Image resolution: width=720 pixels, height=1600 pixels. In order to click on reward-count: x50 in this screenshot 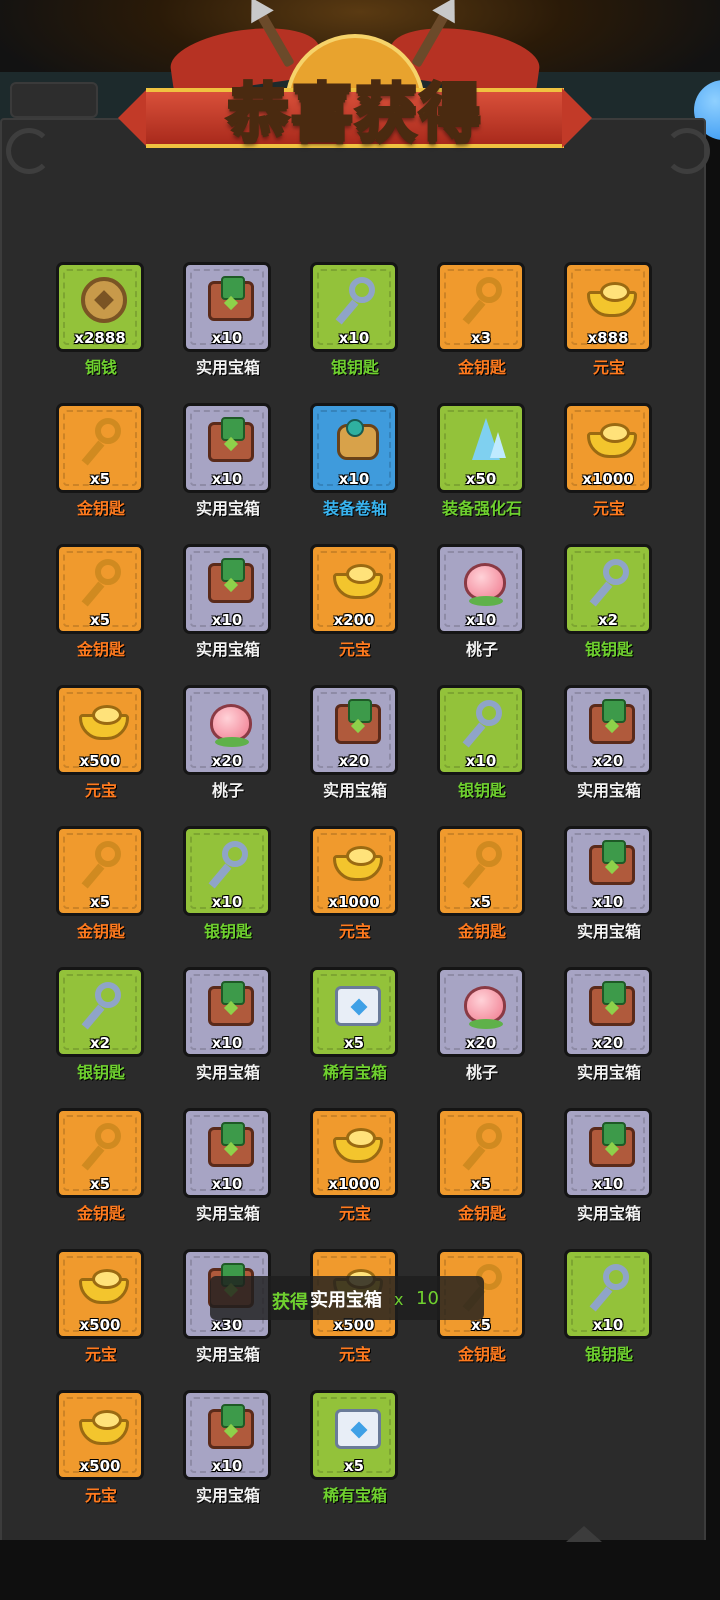, I will do `click(481, 479)`.